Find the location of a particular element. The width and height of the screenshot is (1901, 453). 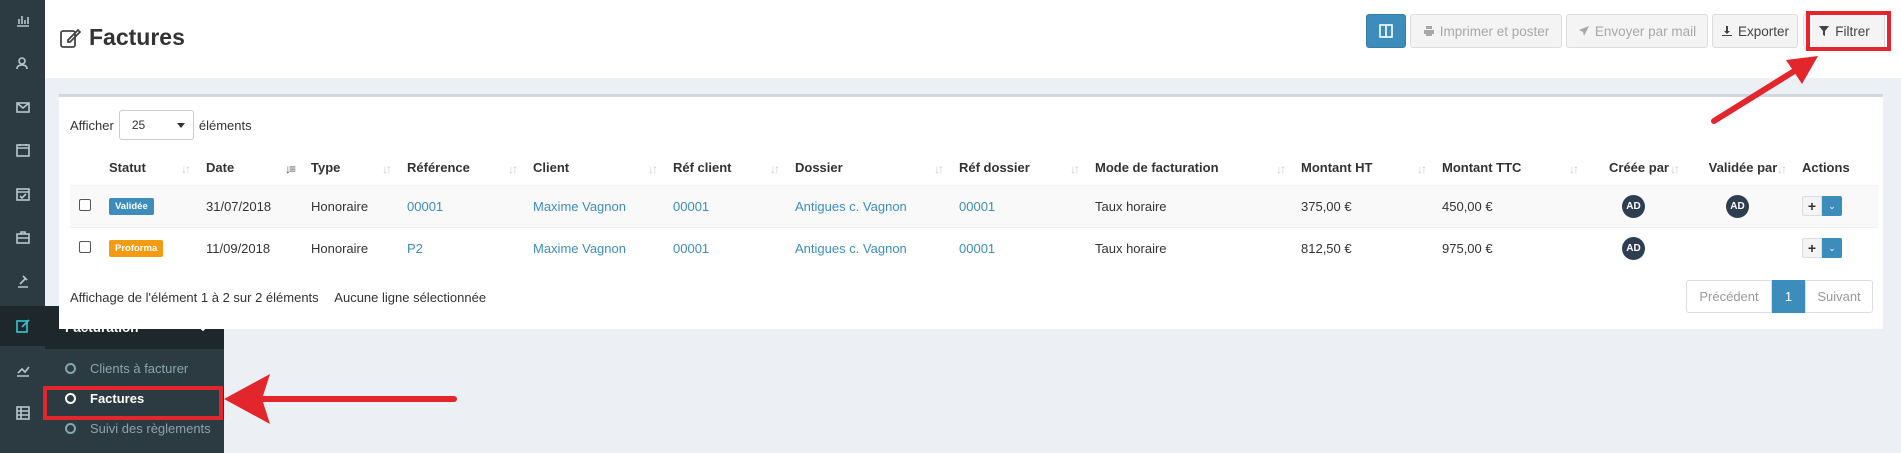

arrow-to-invoices-icon is located at coordinates (340, 399).